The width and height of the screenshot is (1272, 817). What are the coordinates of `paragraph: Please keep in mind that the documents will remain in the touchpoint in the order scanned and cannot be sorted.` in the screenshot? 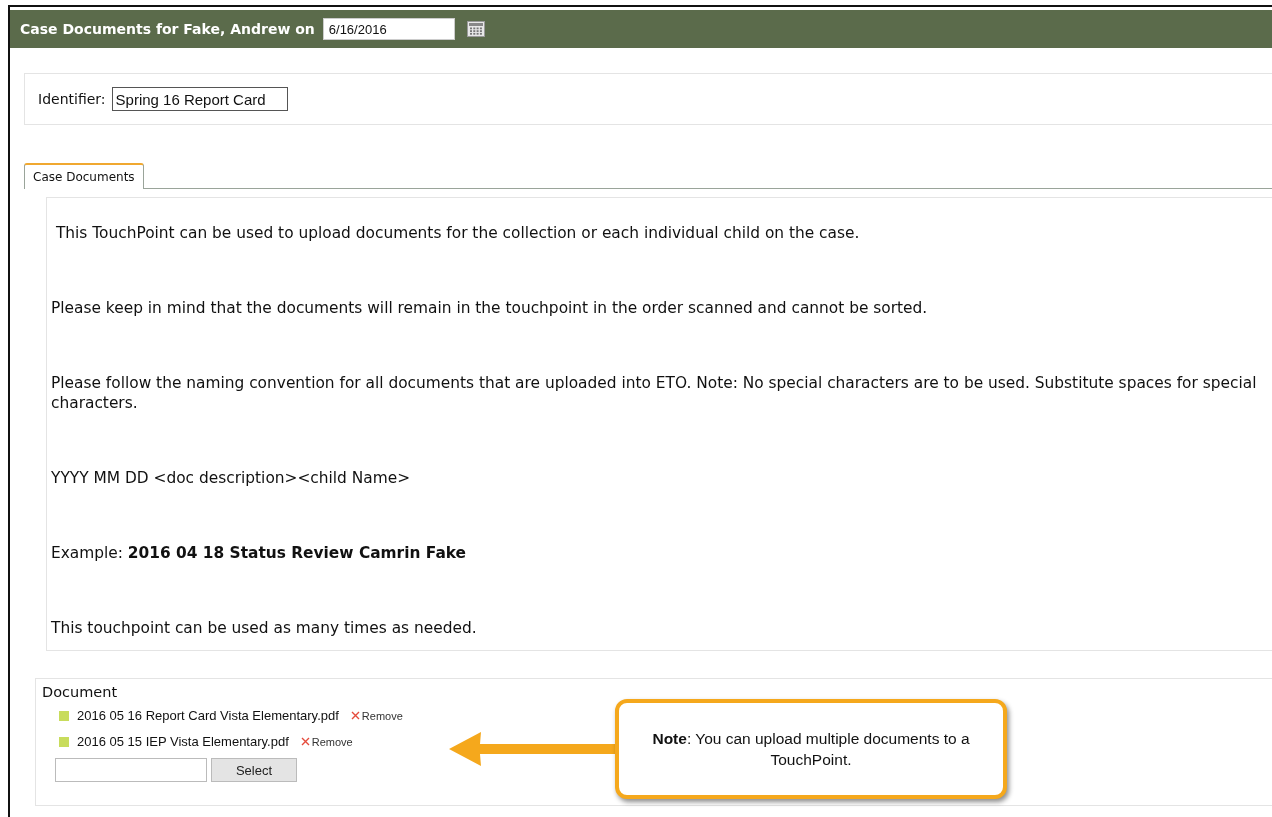 It's located at (490, 308).